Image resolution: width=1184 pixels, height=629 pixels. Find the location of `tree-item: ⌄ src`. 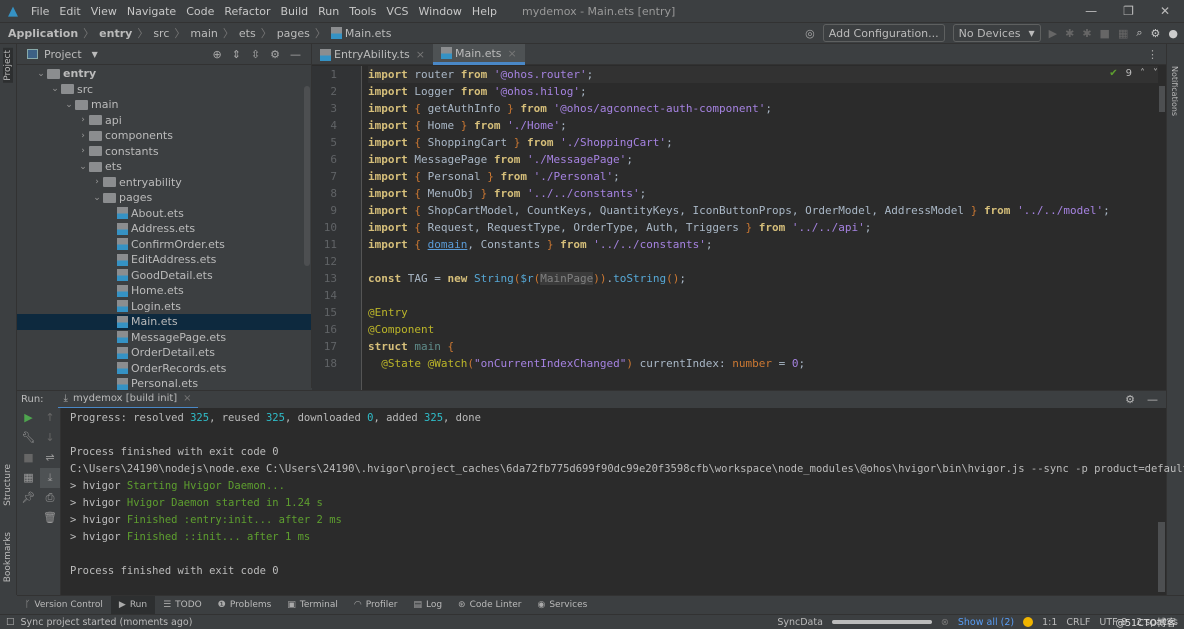

tree-item: ⌄ src is located at coordinates (164, 90).